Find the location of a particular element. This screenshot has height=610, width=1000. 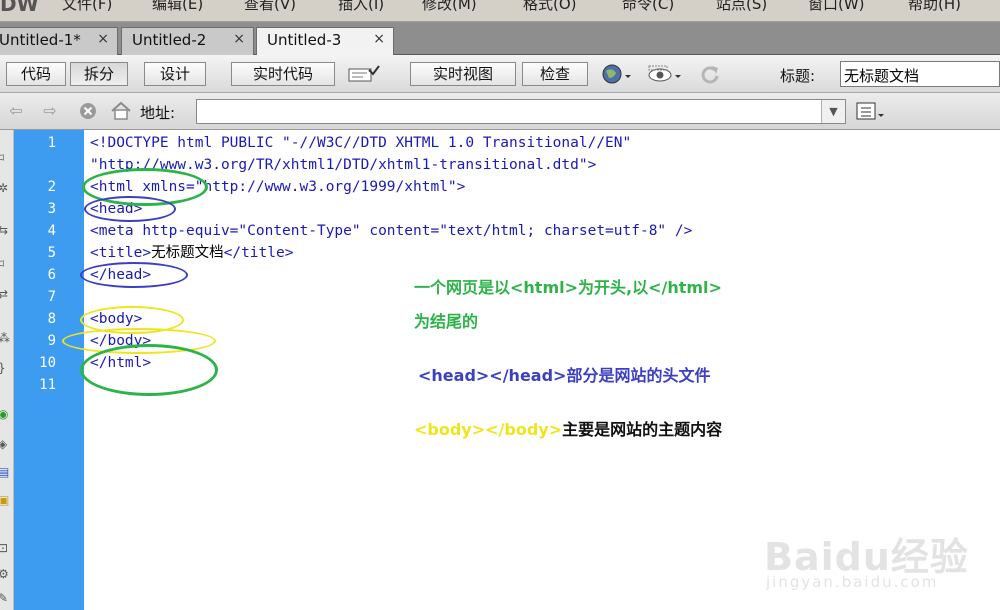

coding-toolbar: ⌑ ✲ ⇆ ⌑ ⇄ ⁂ } ◉ ◈ ▤ ▣ ⊡ ⚙ ✎ is located at coordinates (7, 370).